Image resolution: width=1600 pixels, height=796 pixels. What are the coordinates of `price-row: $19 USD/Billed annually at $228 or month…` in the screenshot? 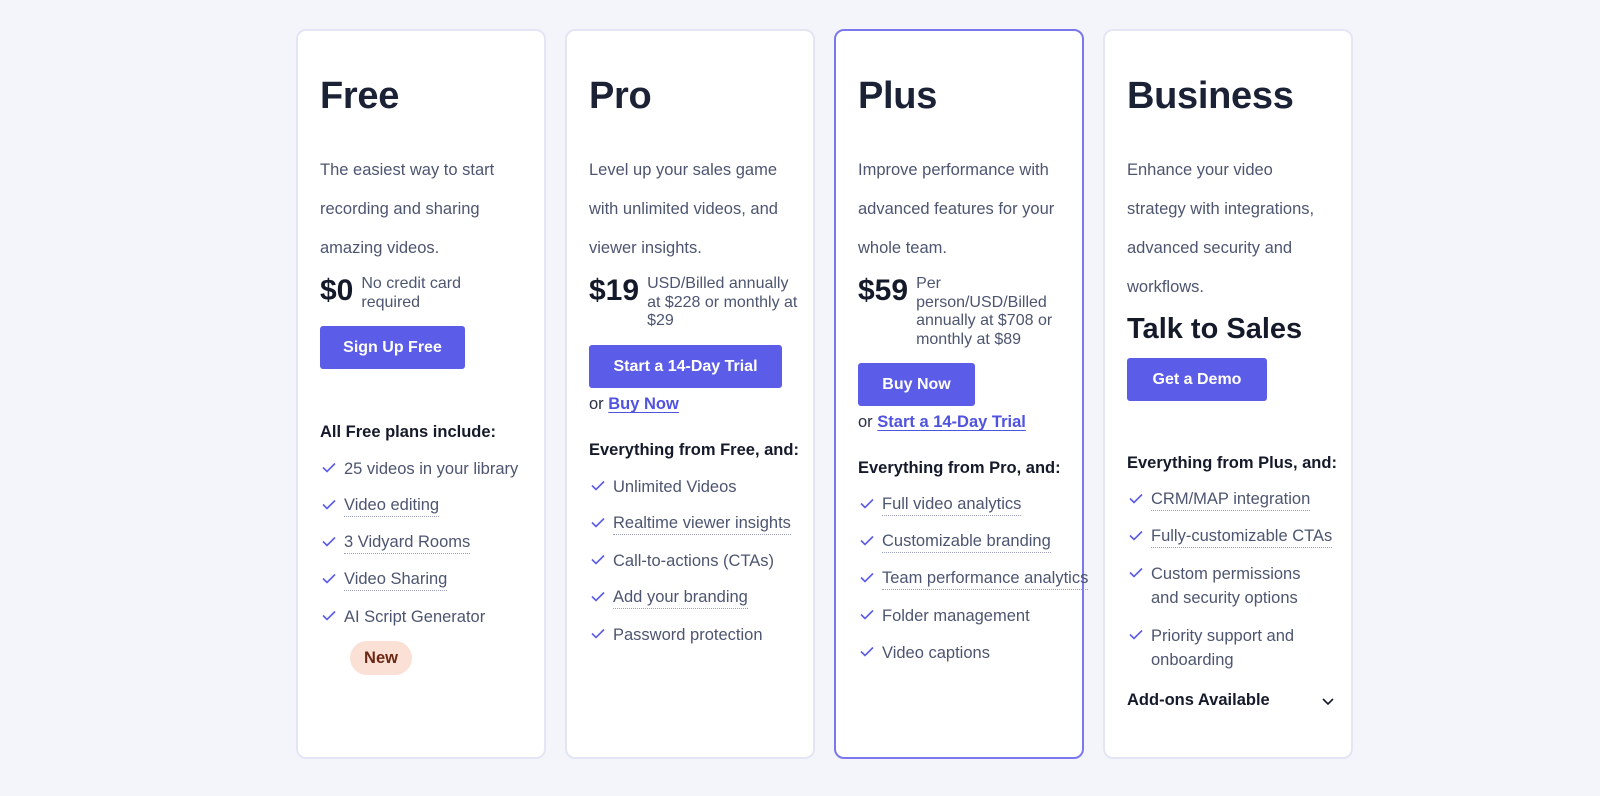 It's located at (695, 302).